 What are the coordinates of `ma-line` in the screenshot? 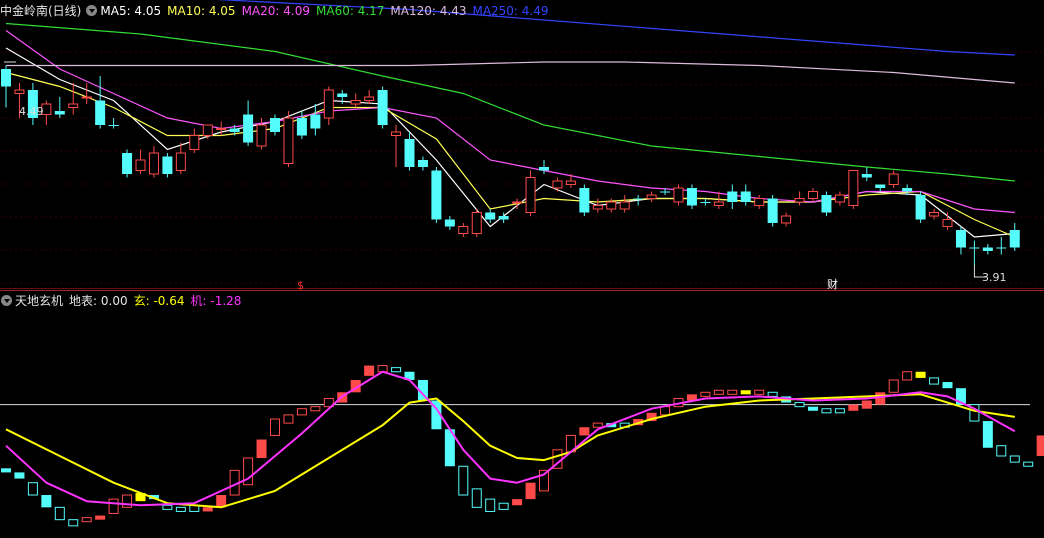 It's located at (510, 72).